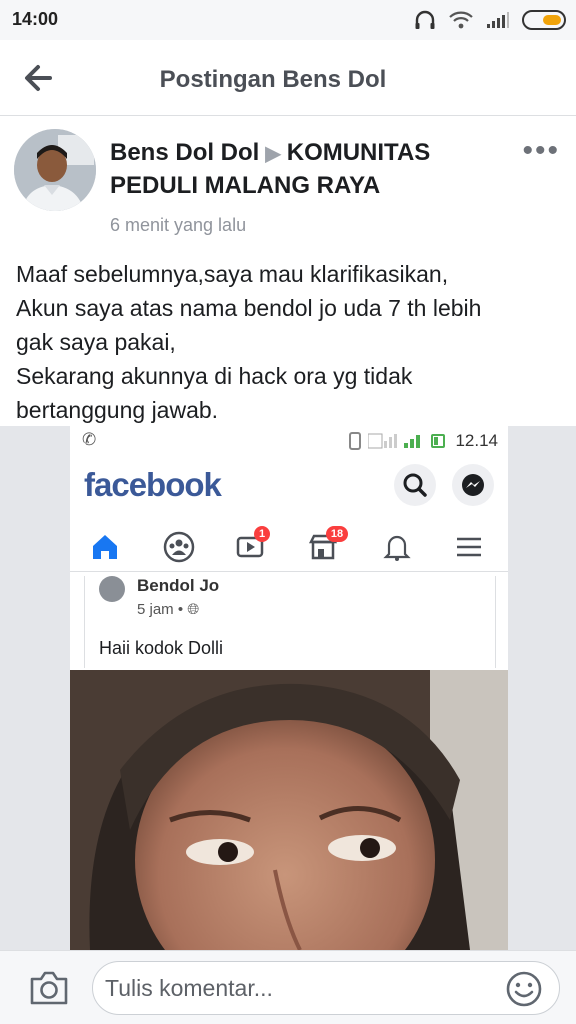 This screenshot has height=1024, width=576. Describe the element at coordinates (49, 988) in the screenshot. I see `camera-icon` at that location.